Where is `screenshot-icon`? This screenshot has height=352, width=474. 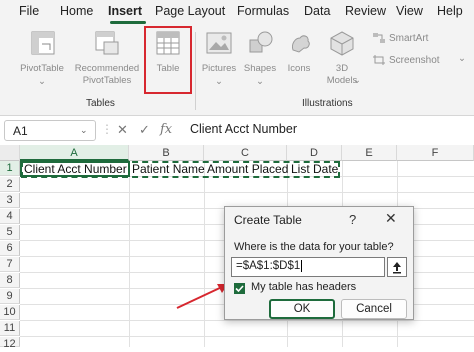
screenshot-icon is located at coordinates (379, 60).